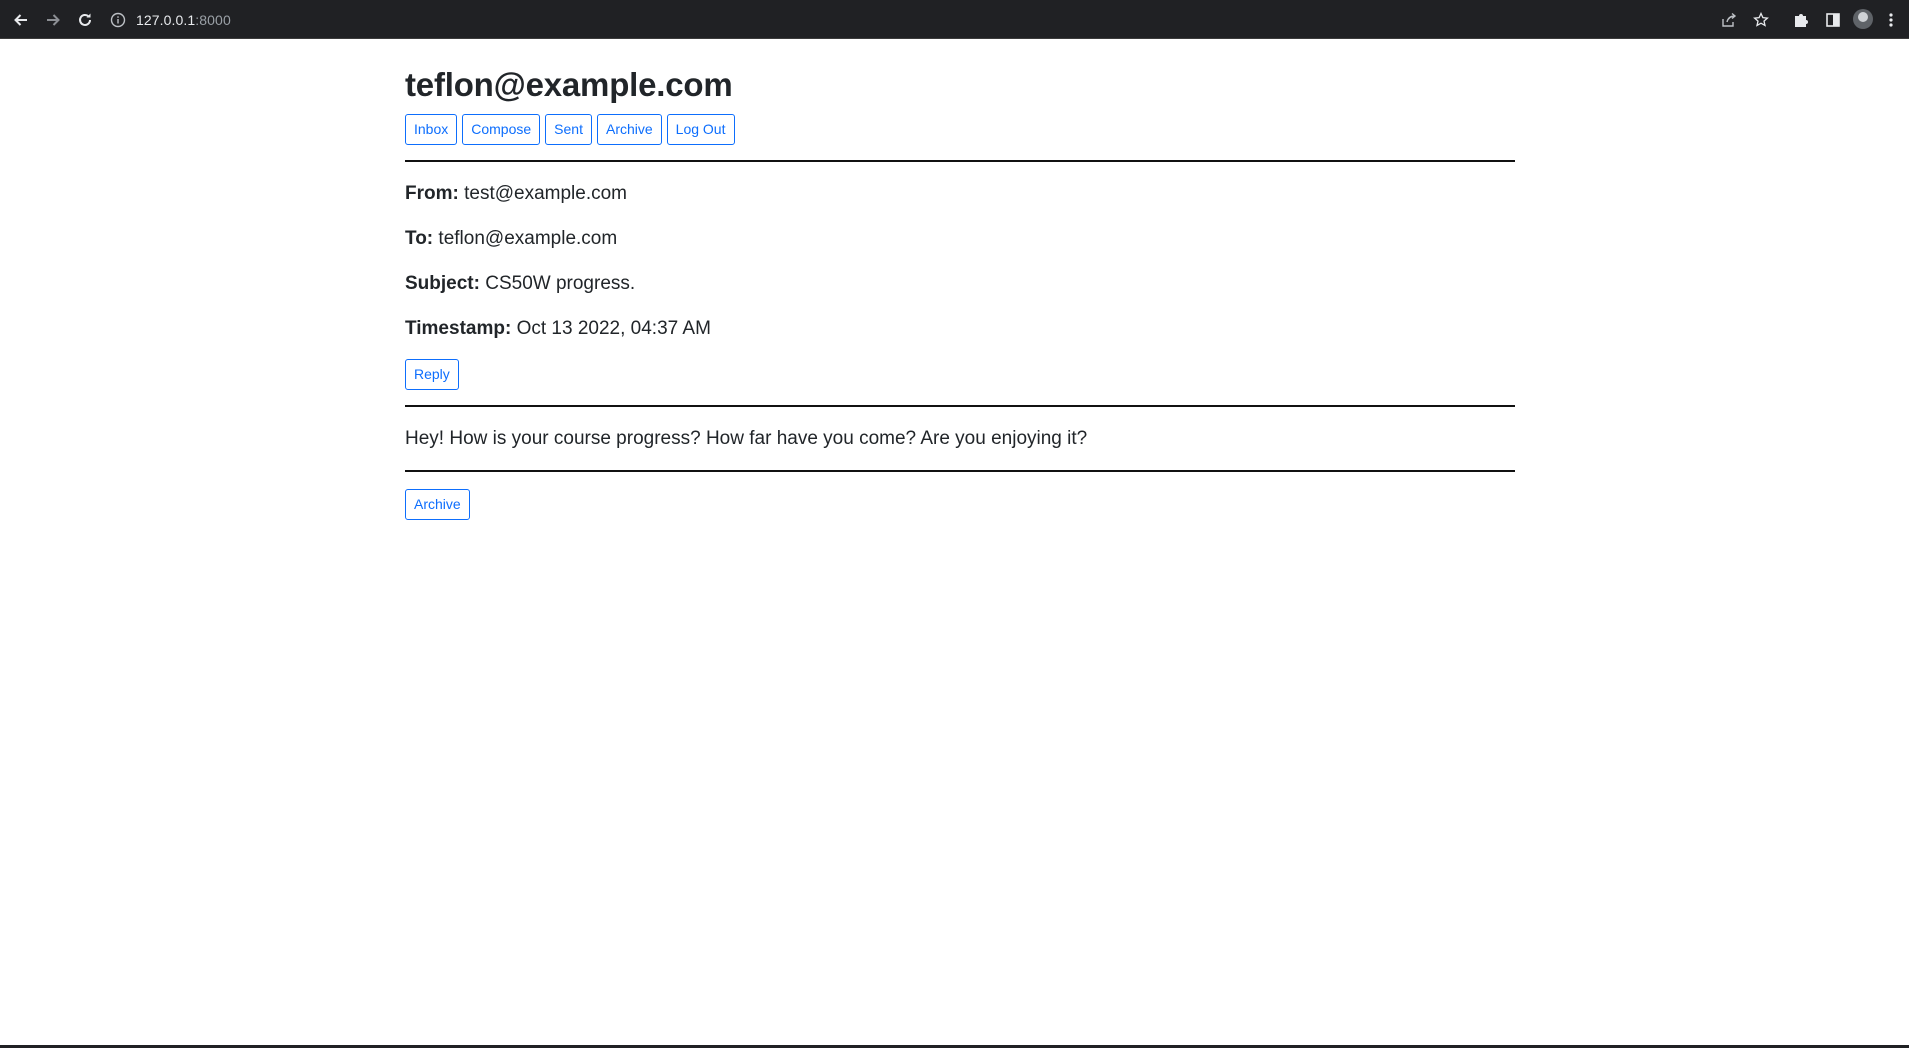  Describe the element at coordinates (613, 328) in the screenshot. I see `timestamp-value: Oct 13 2022, 04:37 AM` at that location.